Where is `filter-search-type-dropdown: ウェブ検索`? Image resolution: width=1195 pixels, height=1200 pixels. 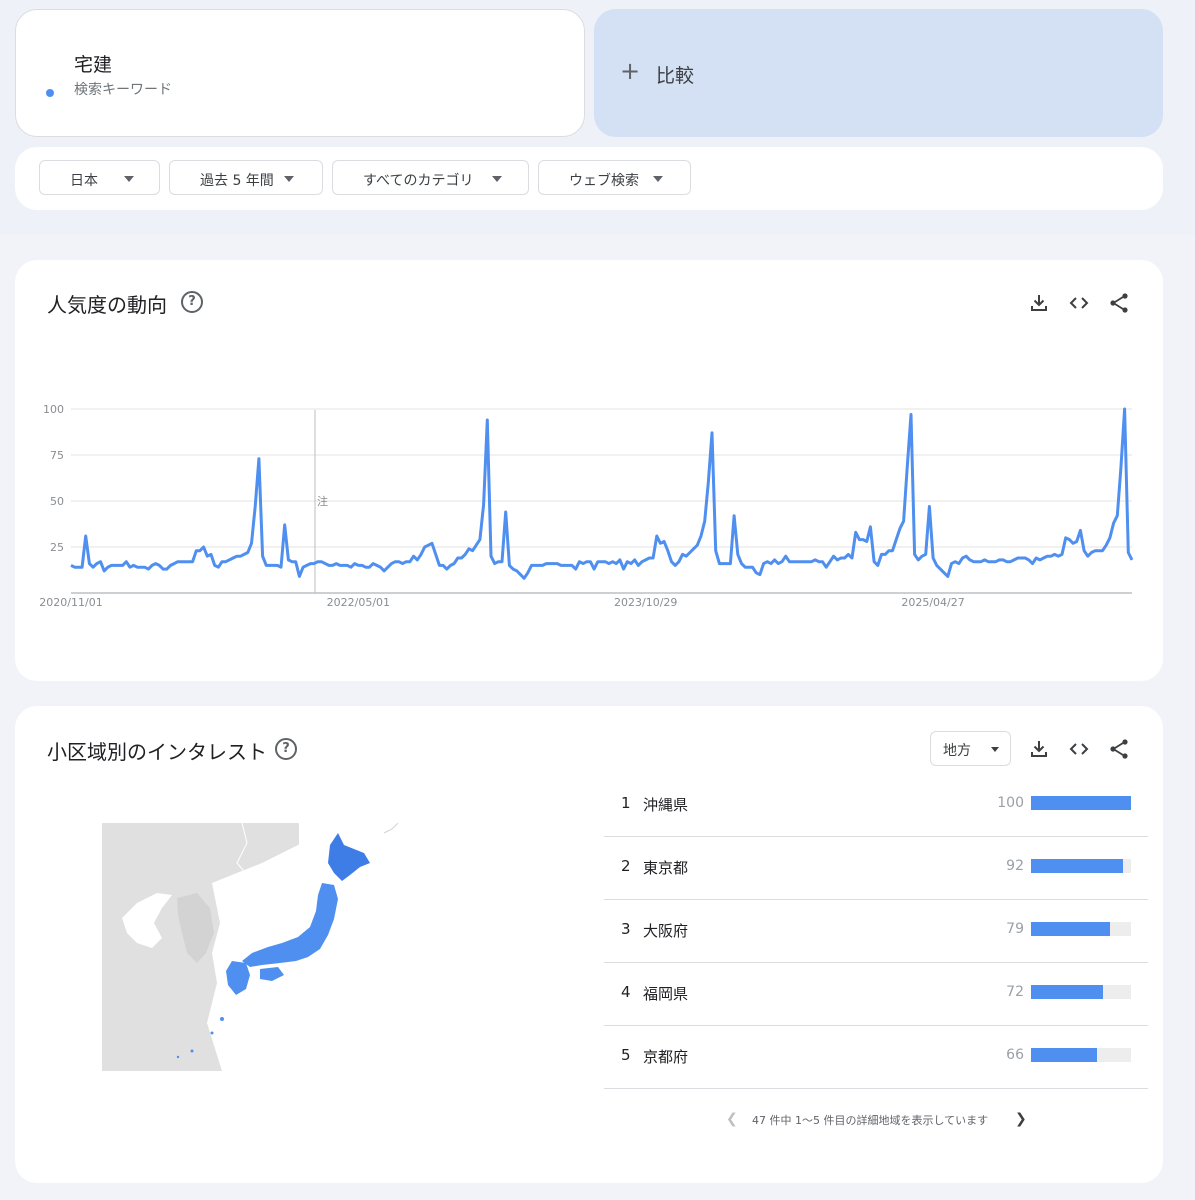
filter-search-type-dropdown: ウェブ検索 is located at coordinates (614, 177).